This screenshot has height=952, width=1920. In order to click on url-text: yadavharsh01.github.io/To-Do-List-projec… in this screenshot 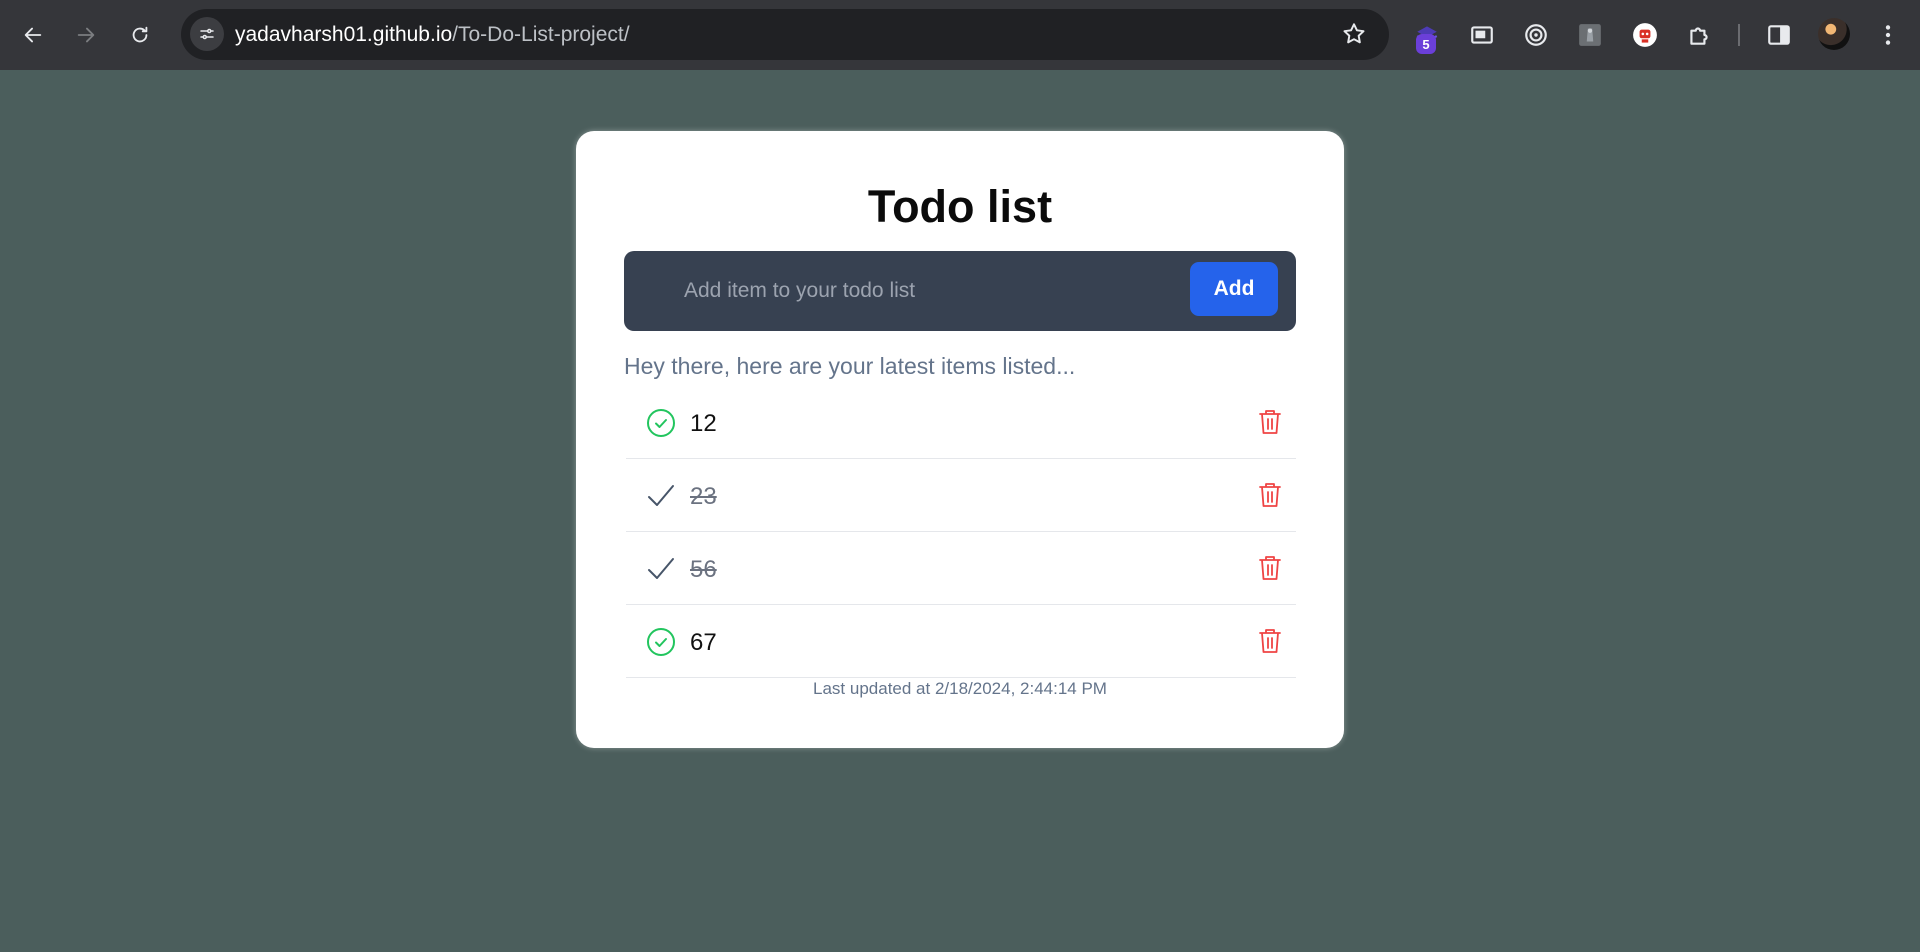, I will do `click(432, 35)`.